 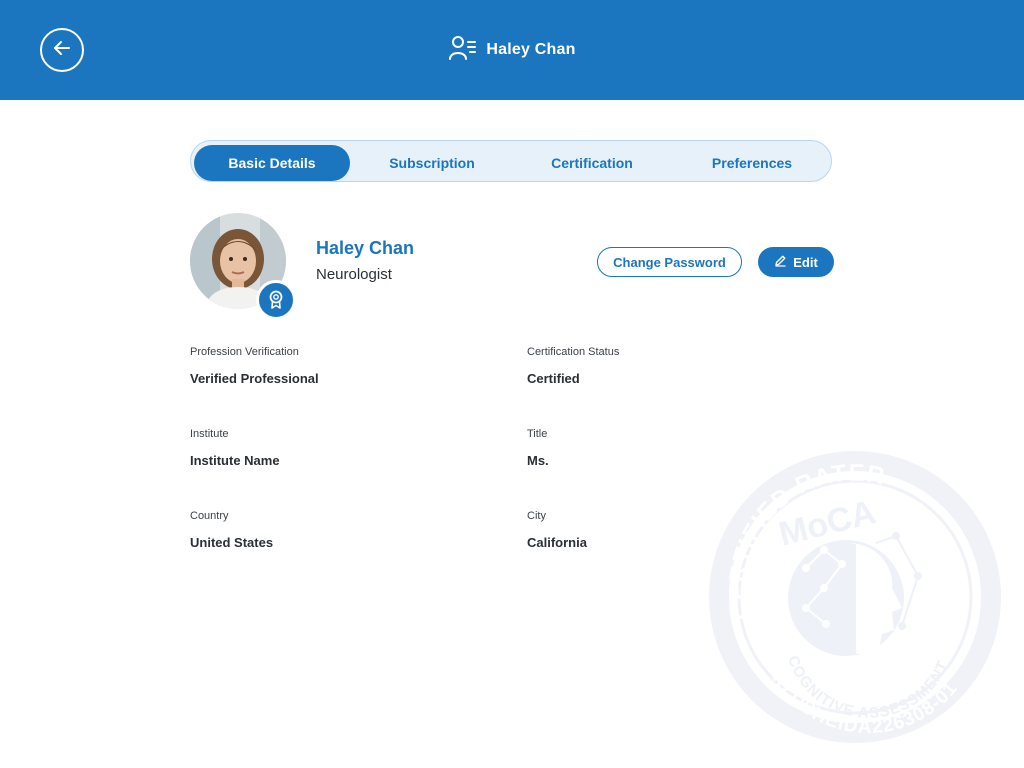 I want to click on city-label: City, so click(x=536, y=516).